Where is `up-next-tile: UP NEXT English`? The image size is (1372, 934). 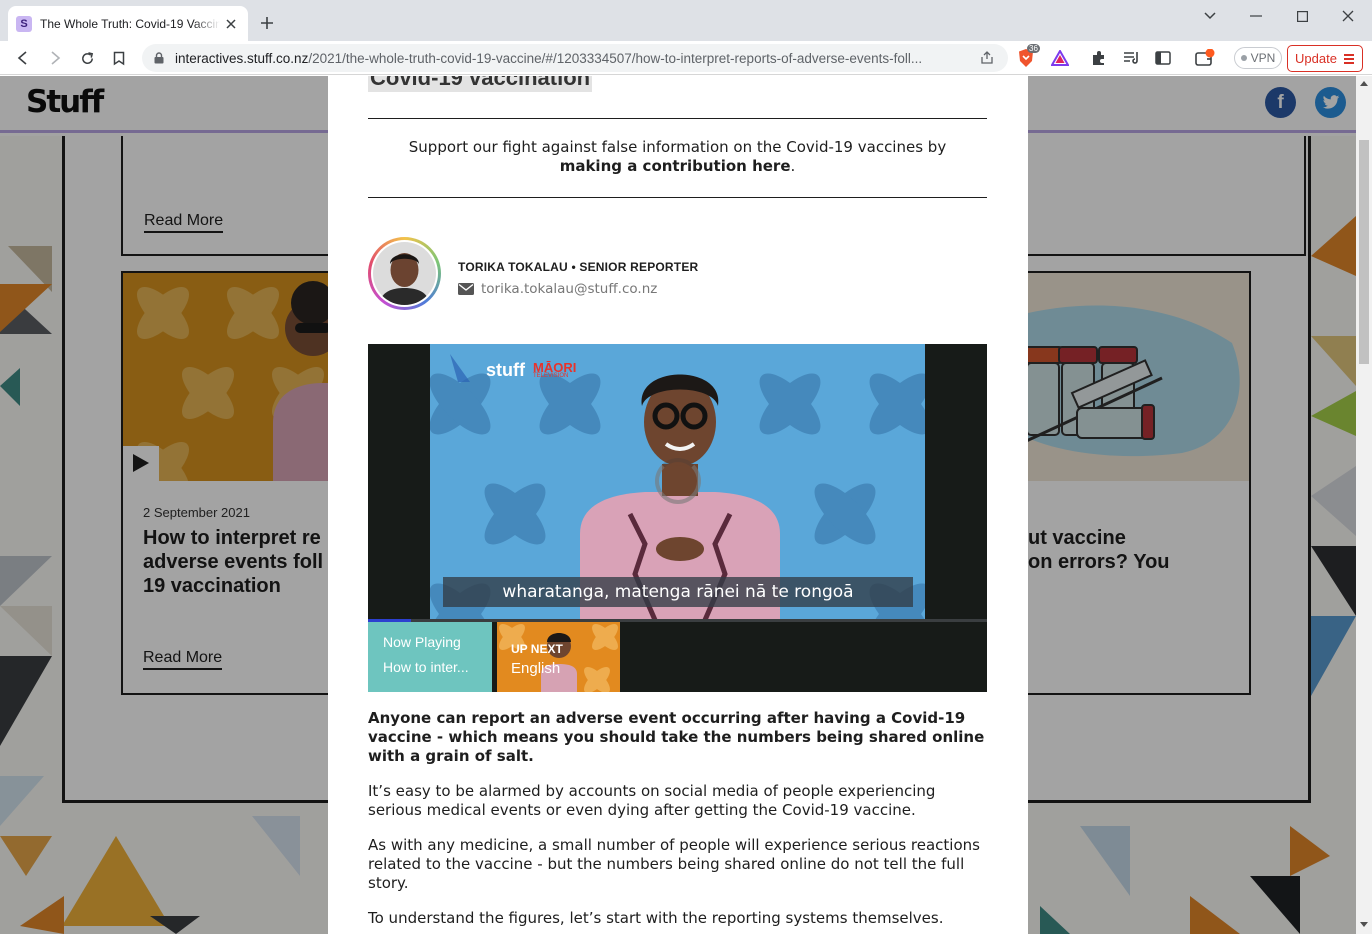 up-next-tile: UP NEXT English is located at coordinates (558, 657).